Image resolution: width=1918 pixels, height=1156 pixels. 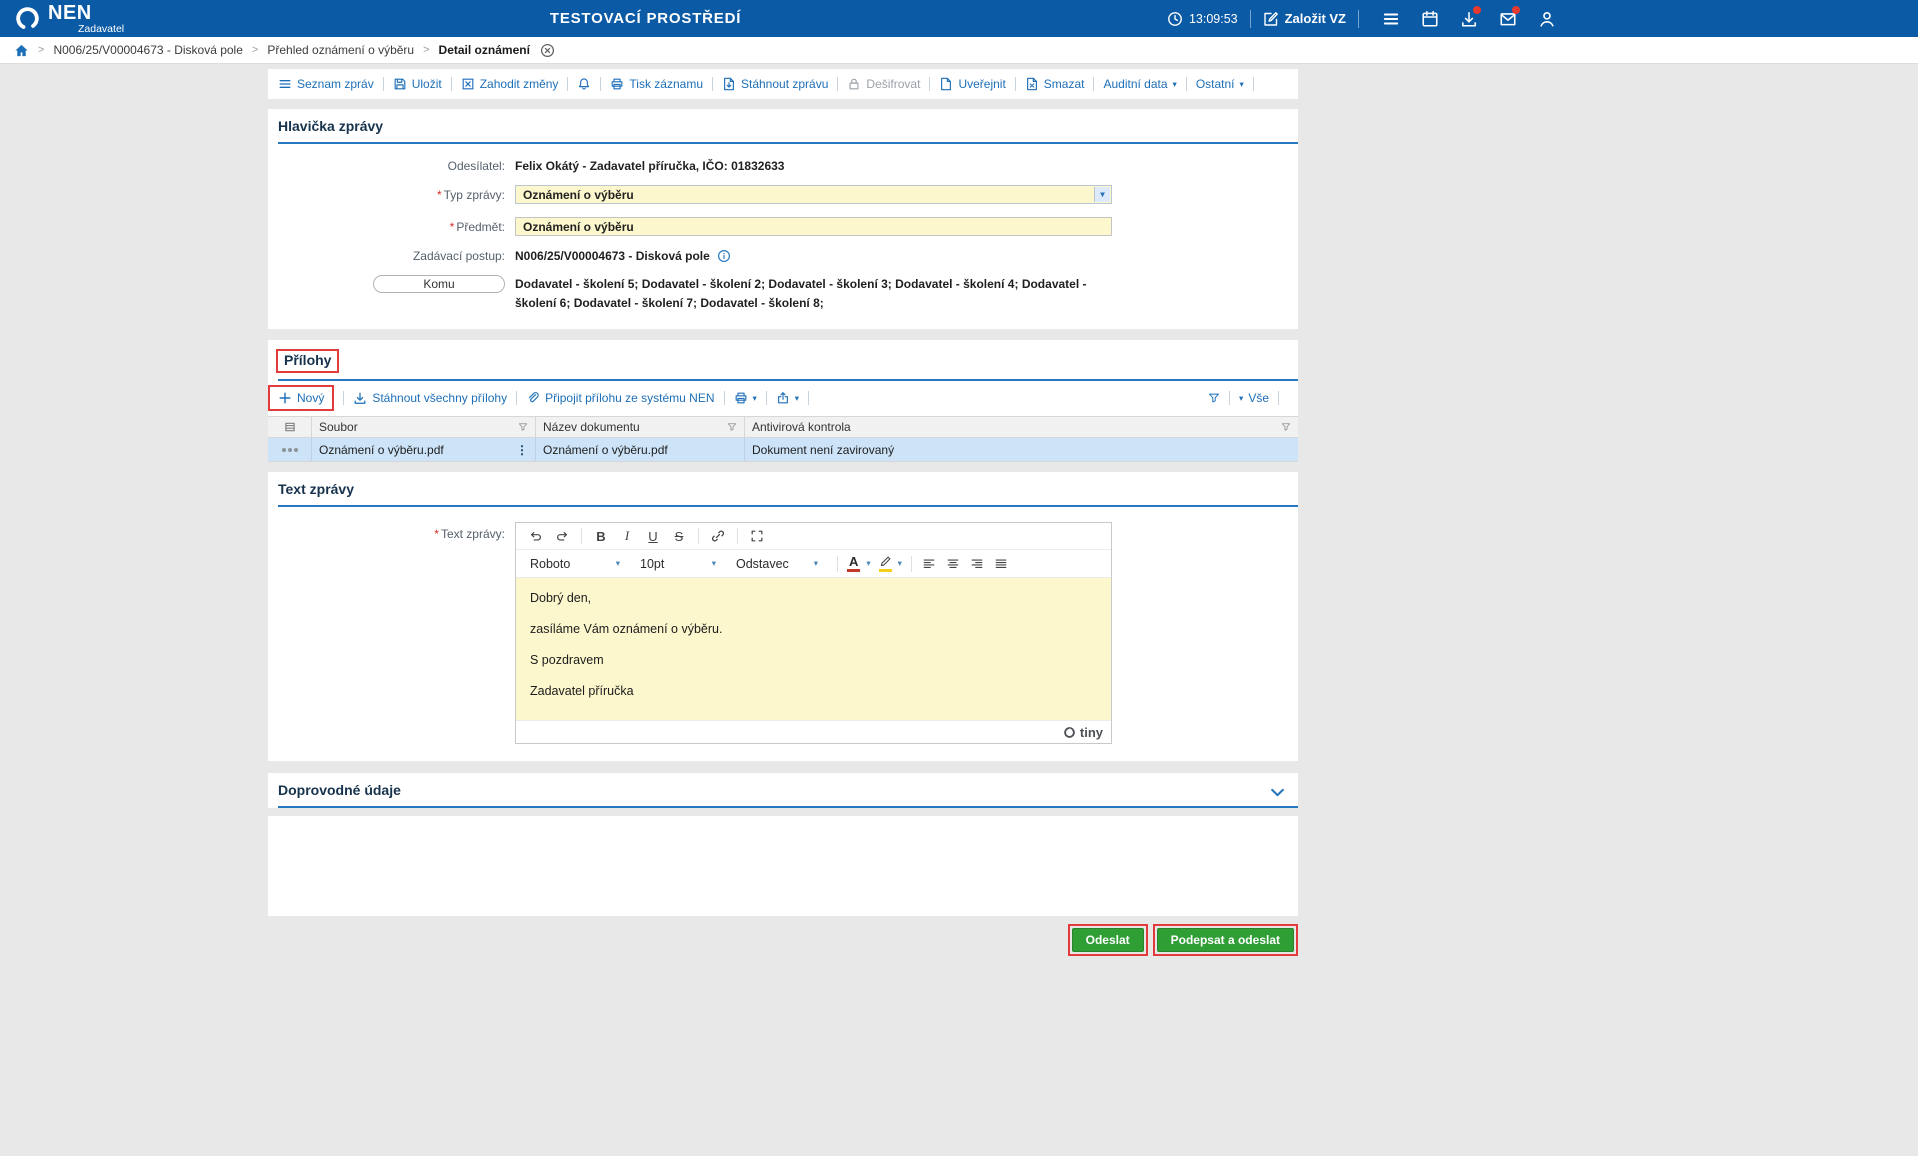 I want to click on bell-icon, so click(x=584, y=84).